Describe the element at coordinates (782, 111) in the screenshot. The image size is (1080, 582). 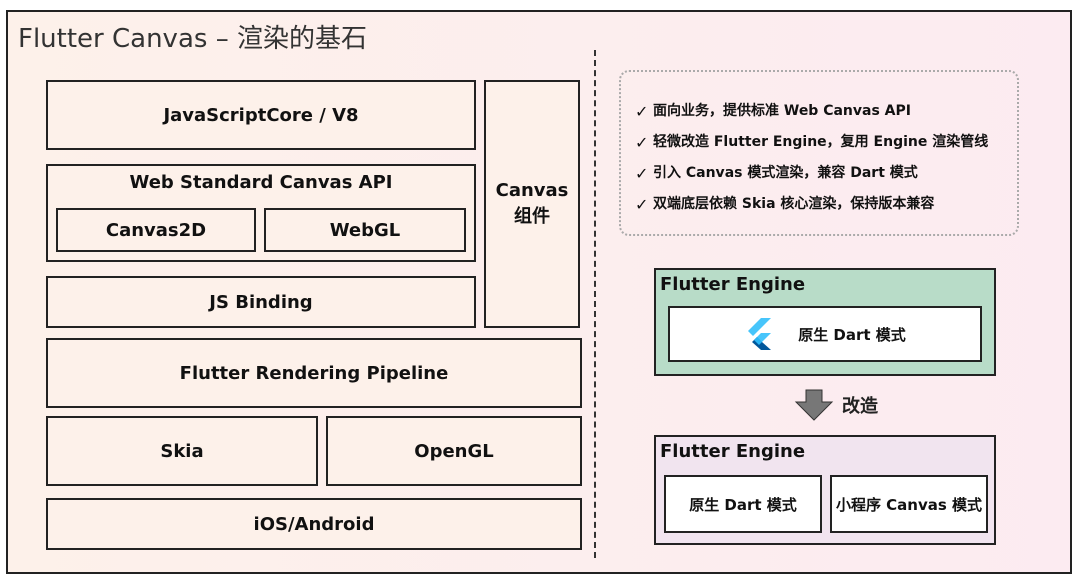
I see `note-text: 面向业务，提供标准 Web Canvas API` at that location.